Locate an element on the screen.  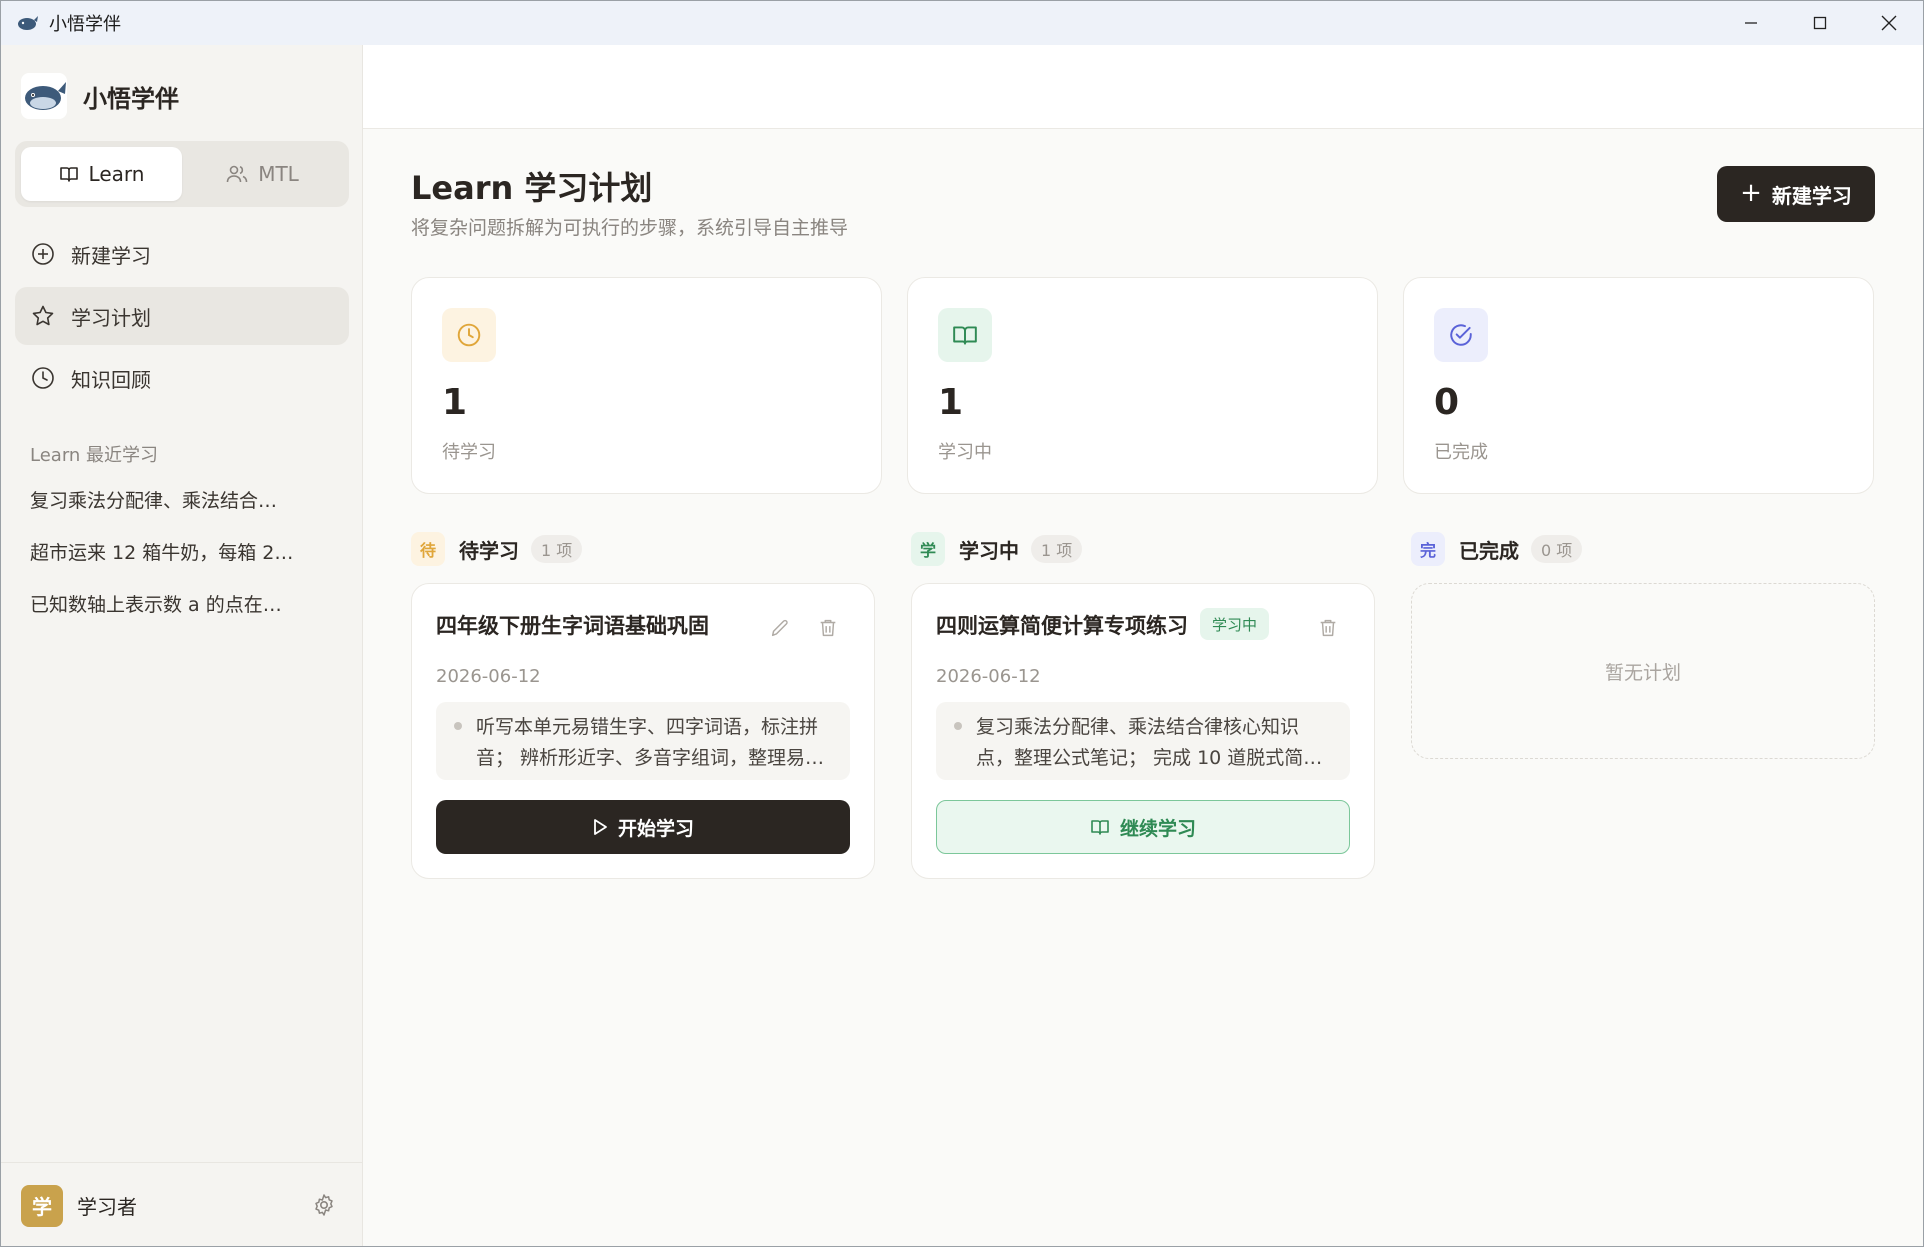
brand-name: 小悟学伴 is located at coordinates (131, 98).